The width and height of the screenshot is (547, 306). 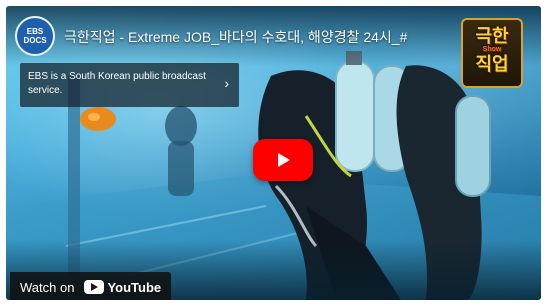 I want to click on channel-logo-text-top: EBS, so click(x=35, y=31).